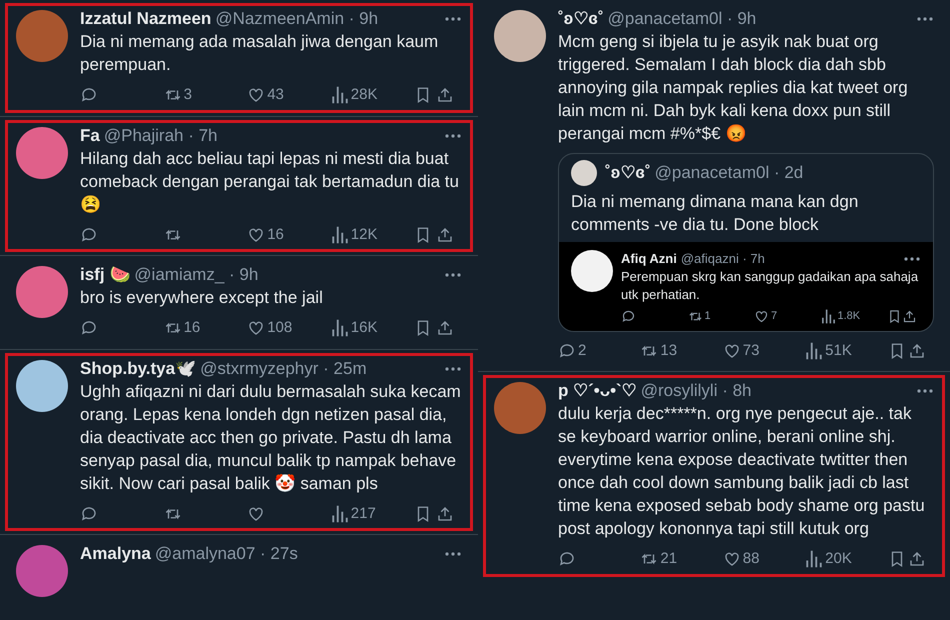  What do you see at coordinates (722, 259) in the screenshot?
I see `handle-and-time: @afiqazni · 7h` at bounding box center [722, 259].